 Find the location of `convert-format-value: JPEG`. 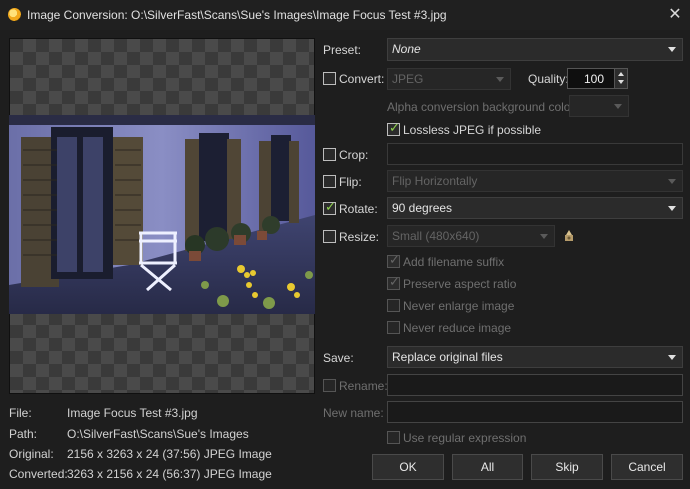

convert-format-value: JPEG is located at coordinates (408, 79).